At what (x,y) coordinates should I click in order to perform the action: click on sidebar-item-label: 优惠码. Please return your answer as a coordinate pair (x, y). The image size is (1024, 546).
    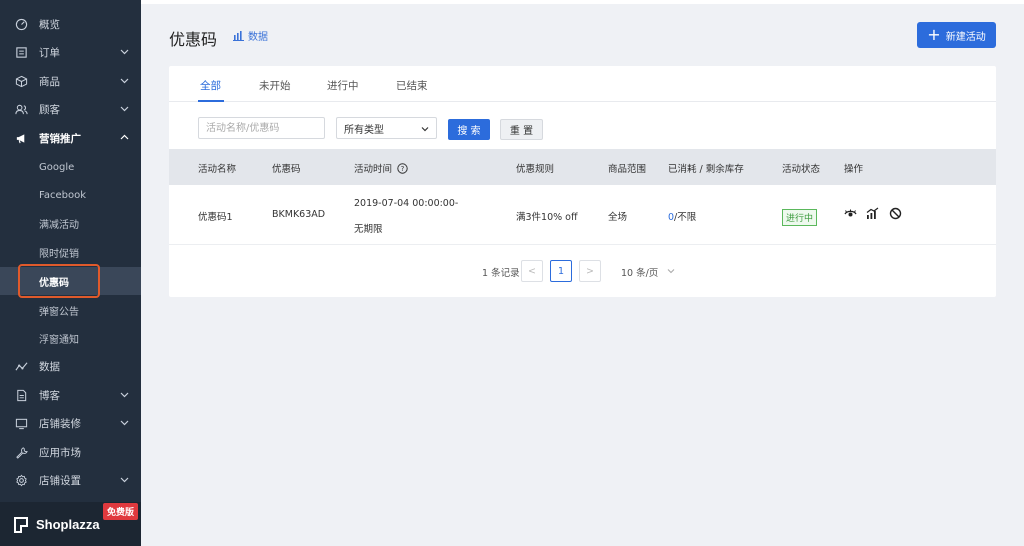
    Looking at the image, I should click on (54, 283).